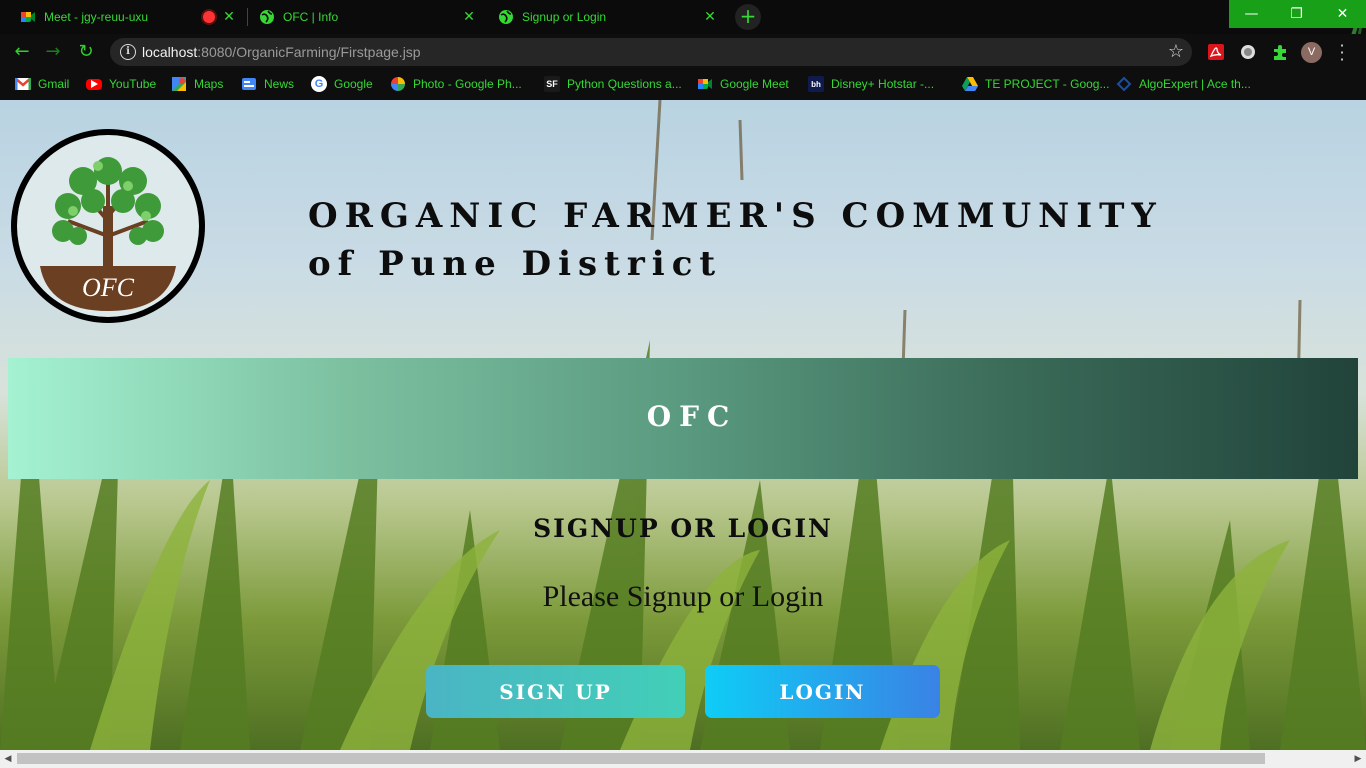 This screenshot has height=768, width=1366. Describe the element at coordinates (970, 84) in the screenshot. I see `drive-icon` at that location.